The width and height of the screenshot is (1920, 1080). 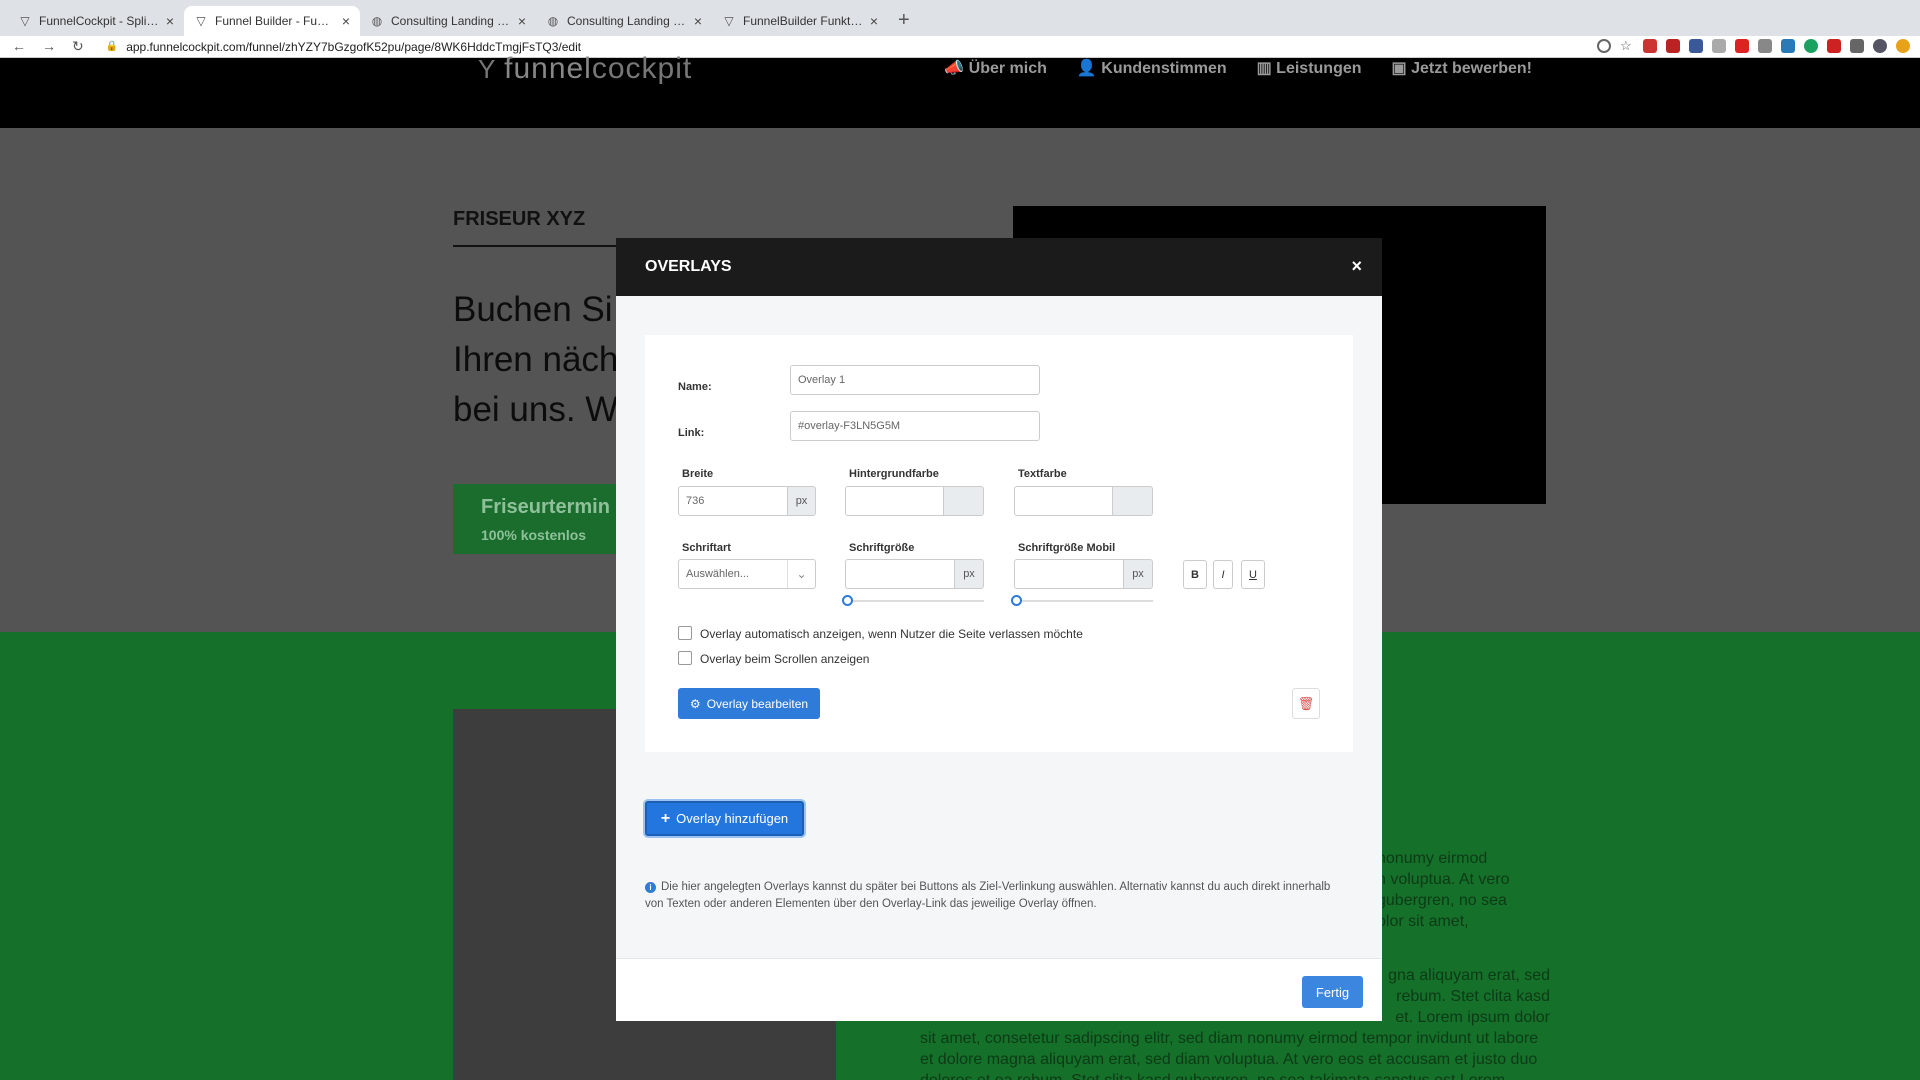 I want to click on modal-footer: Fertig, so click(x=999, y=989).